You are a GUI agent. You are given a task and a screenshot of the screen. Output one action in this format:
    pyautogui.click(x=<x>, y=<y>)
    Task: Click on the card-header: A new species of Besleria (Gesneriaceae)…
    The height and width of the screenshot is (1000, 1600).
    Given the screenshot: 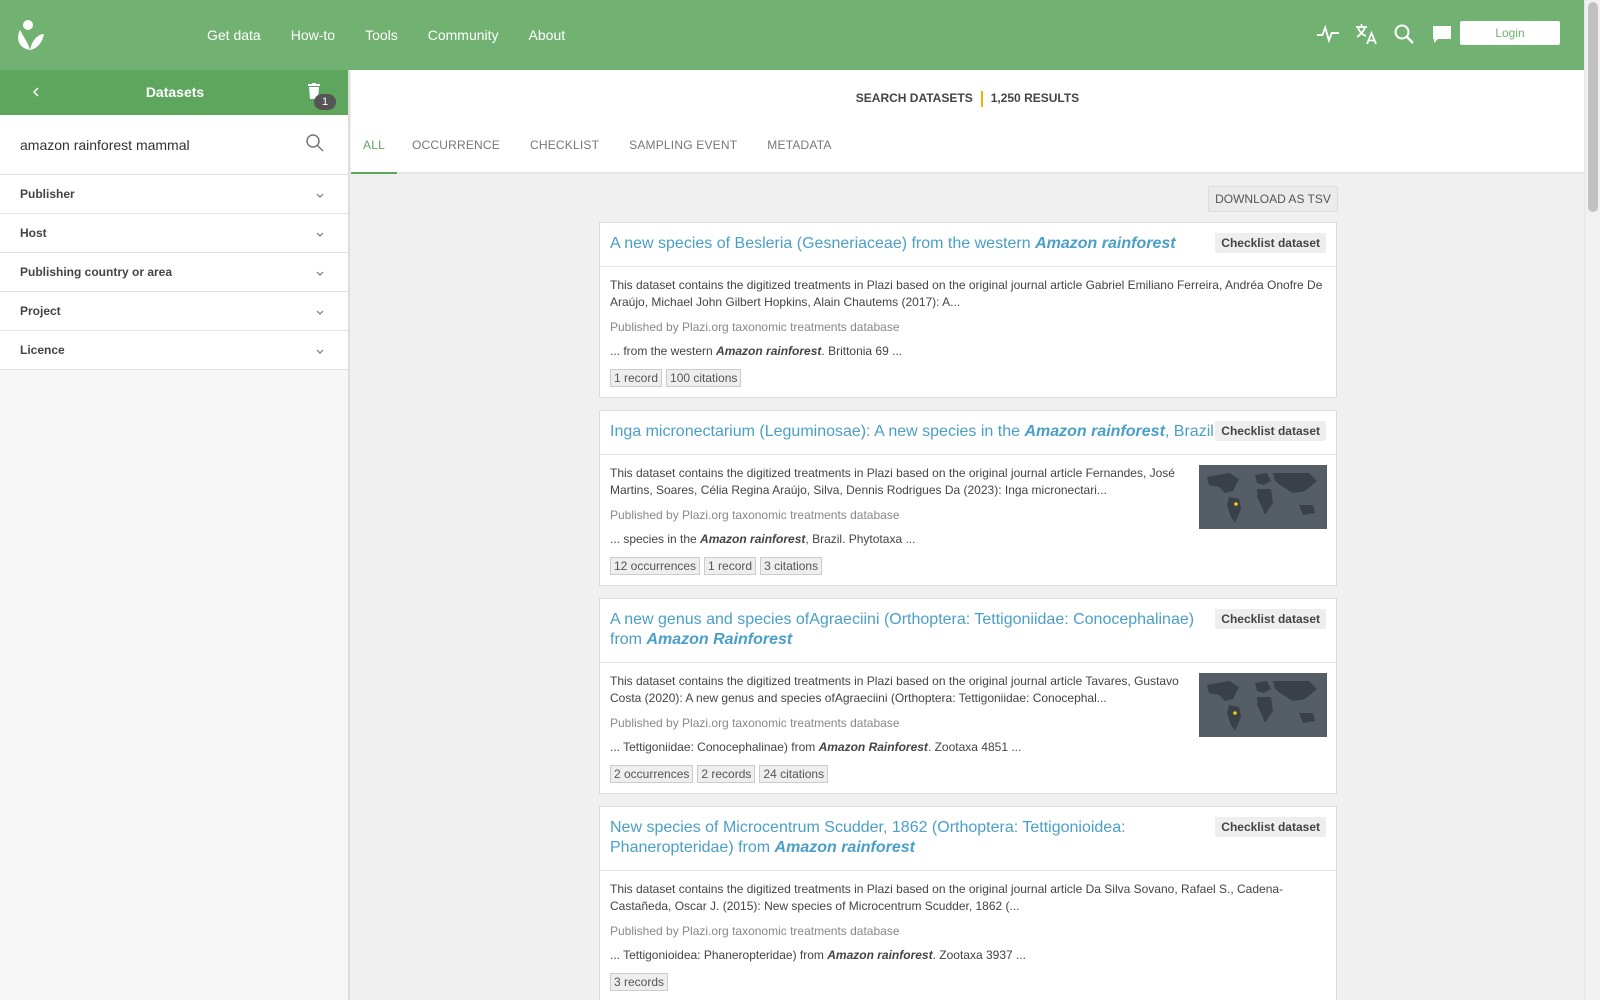 What is the action you would take?
    pyautogui.click(x=968, y=245)
    